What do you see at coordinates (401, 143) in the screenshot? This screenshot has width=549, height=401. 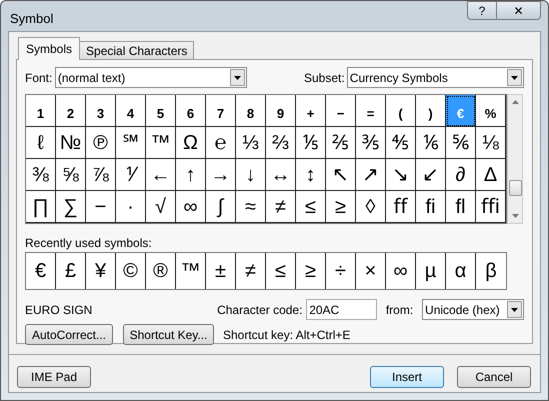 I see `symbol-cell: ⅘` at bounding box center [401, 143].